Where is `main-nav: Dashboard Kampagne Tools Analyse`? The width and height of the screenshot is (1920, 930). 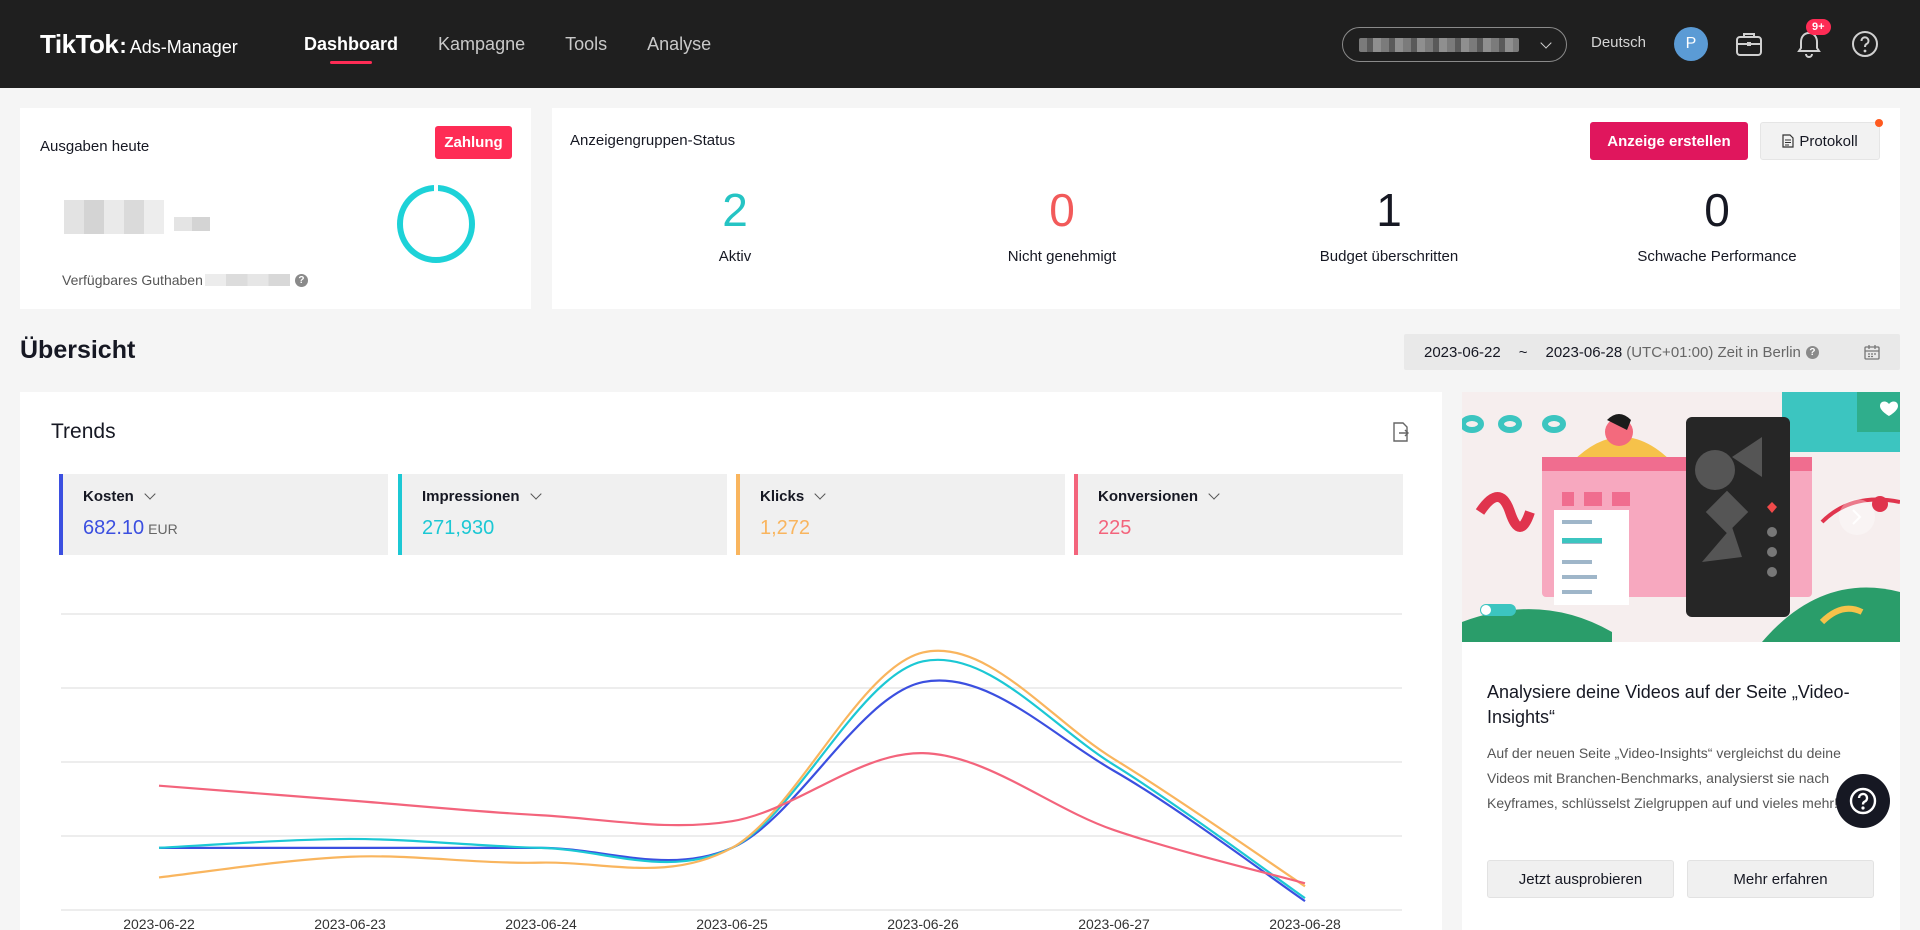 main-nav: Dashboard Kampagne Tools Analyse is located at coordinates (527, 44).